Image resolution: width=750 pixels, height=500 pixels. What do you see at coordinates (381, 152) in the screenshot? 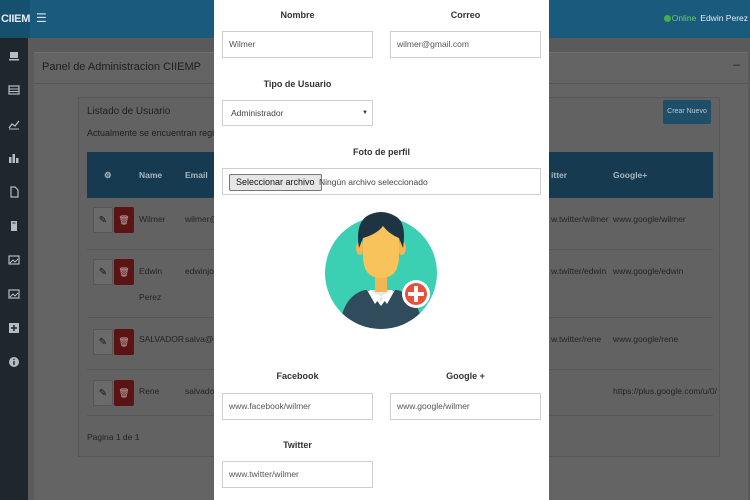
I see `foto-perfil-label: Foto de perfil` at bounding box center [381, 152].